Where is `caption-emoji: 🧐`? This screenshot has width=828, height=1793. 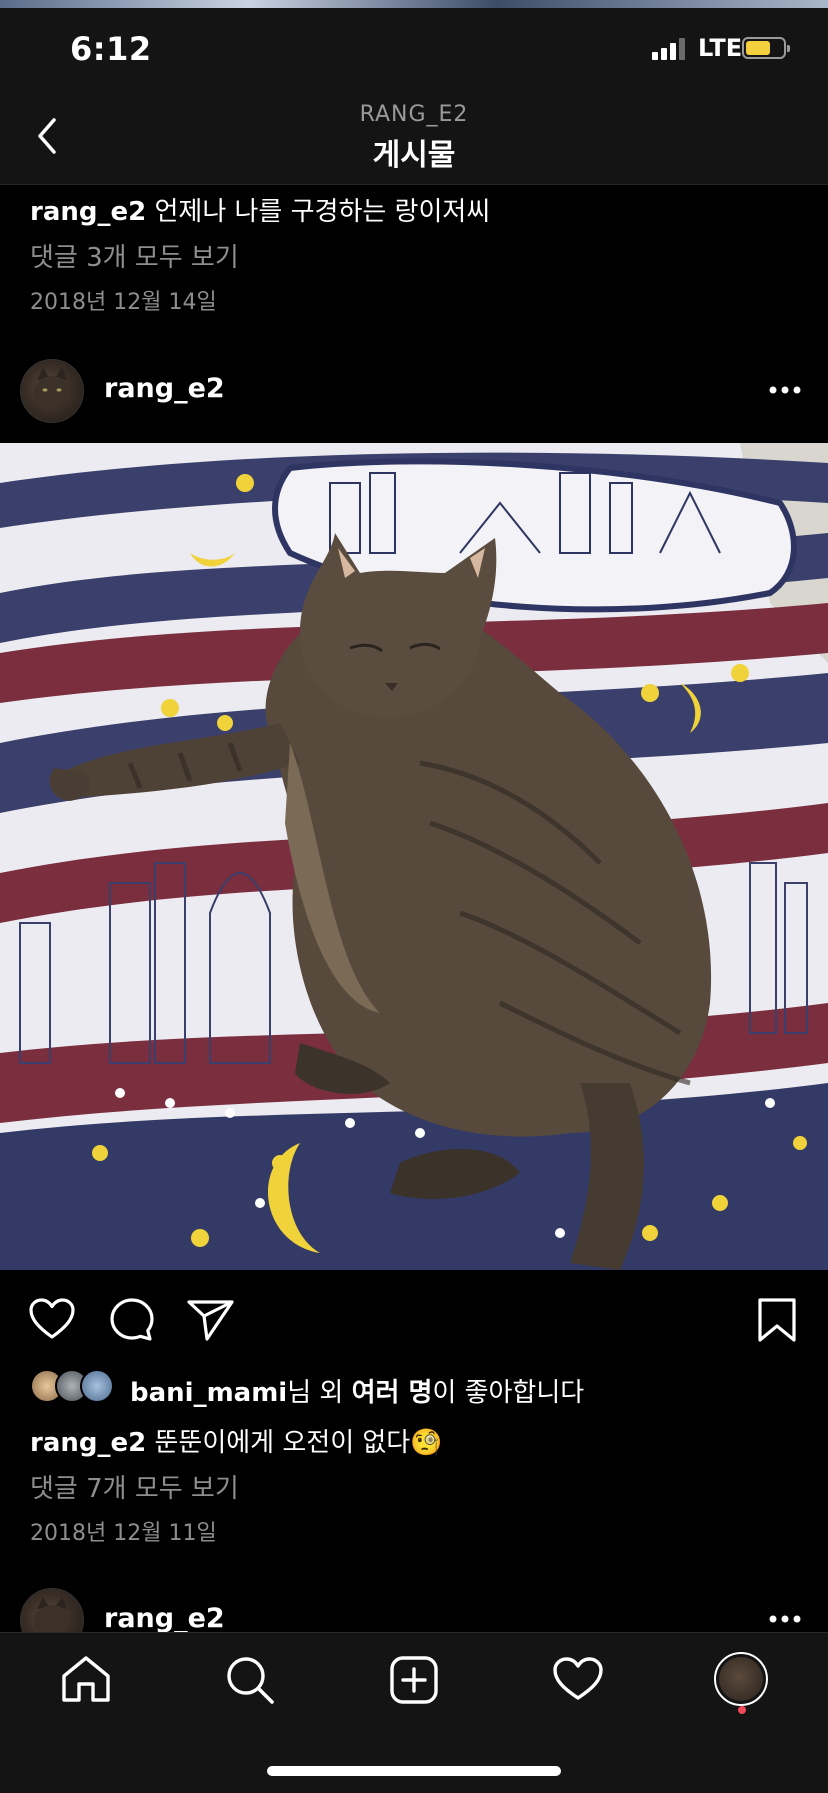
caption-emoji: 🧐 is located at coordinates (426, 1443).